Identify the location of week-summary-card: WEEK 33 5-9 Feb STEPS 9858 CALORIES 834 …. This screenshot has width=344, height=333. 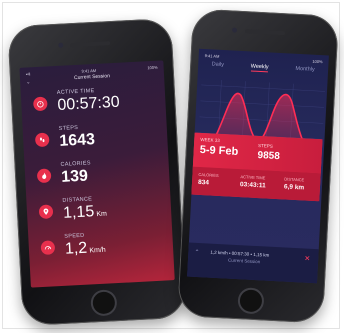
(257, 167).